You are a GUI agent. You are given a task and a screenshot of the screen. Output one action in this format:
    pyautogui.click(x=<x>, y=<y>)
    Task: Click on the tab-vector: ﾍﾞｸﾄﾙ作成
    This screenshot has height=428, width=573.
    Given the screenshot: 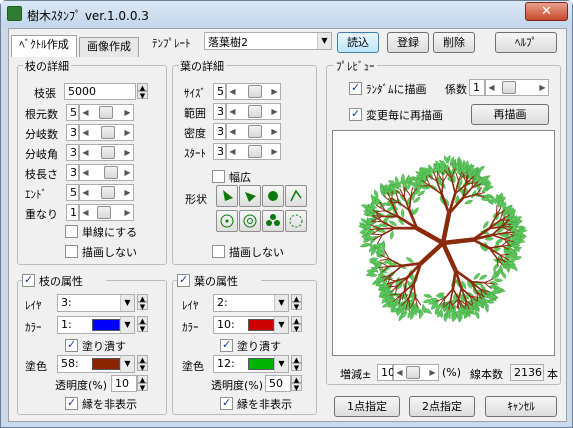 What is the action you would take?
    pyautogui.click(x=44, y=46)
    